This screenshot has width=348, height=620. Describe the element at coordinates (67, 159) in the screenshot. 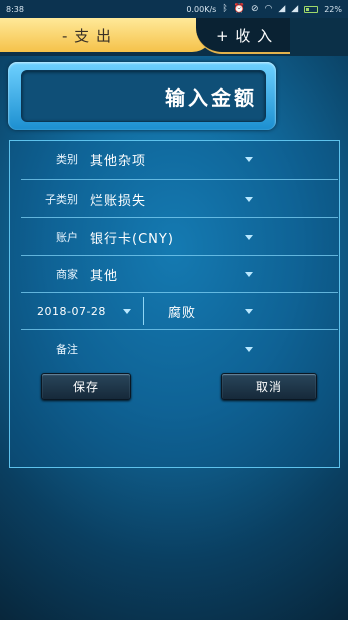

I see `category-label: 类别` at that location.